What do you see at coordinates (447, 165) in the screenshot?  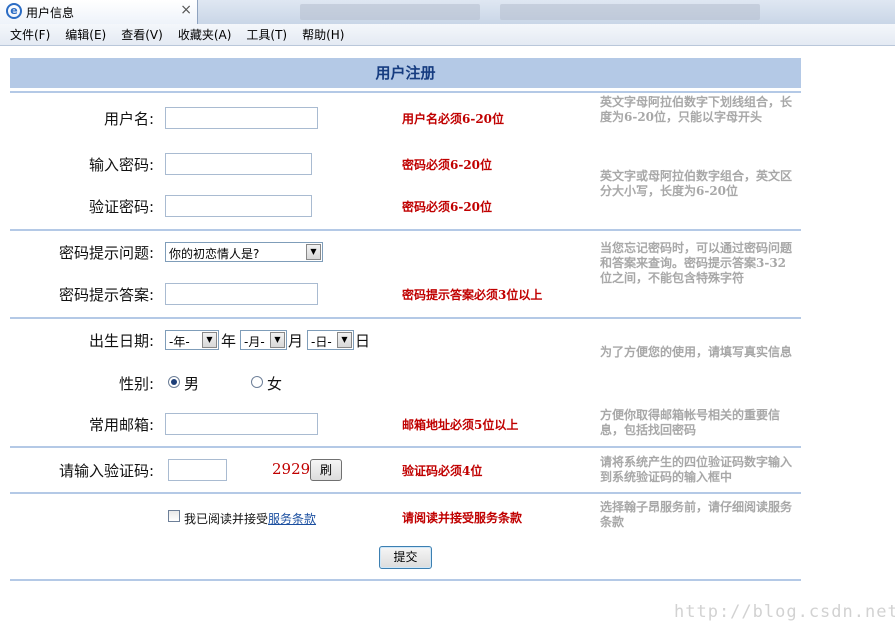 I see `password-error: 密码必须6-20位` at bounding box center [447, 165].